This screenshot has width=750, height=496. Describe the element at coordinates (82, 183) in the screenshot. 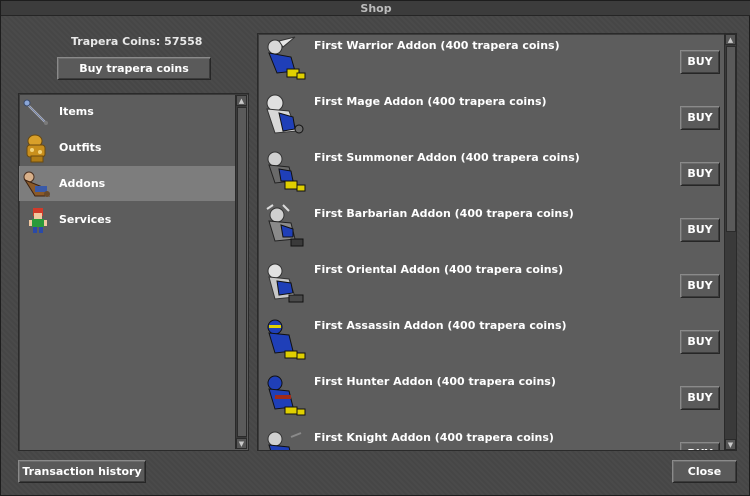

I see `category-label: Addons` at that location.